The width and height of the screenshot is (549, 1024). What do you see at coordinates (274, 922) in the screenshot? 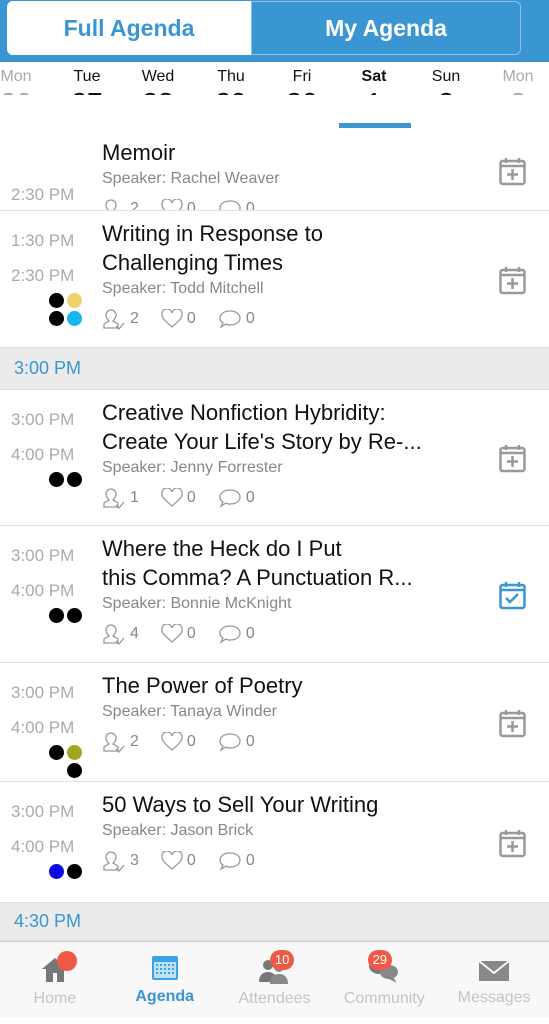
I see `time-section-header: 4:30 PM` at bounding box center [274, 922].